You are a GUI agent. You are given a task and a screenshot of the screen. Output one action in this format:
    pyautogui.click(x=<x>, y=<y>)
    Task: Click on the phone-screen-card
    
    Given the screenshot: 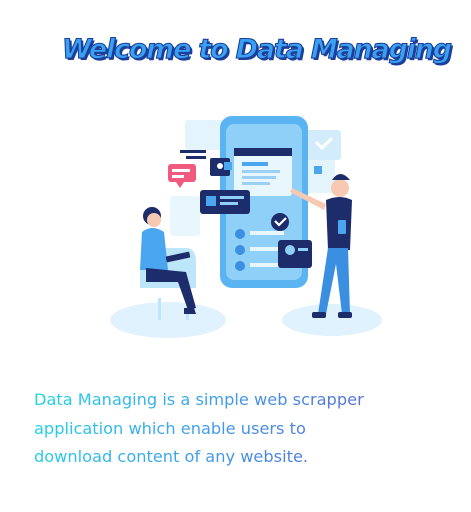 What is the action you would take?
    pyautogui.click(x=263, y=174)
    